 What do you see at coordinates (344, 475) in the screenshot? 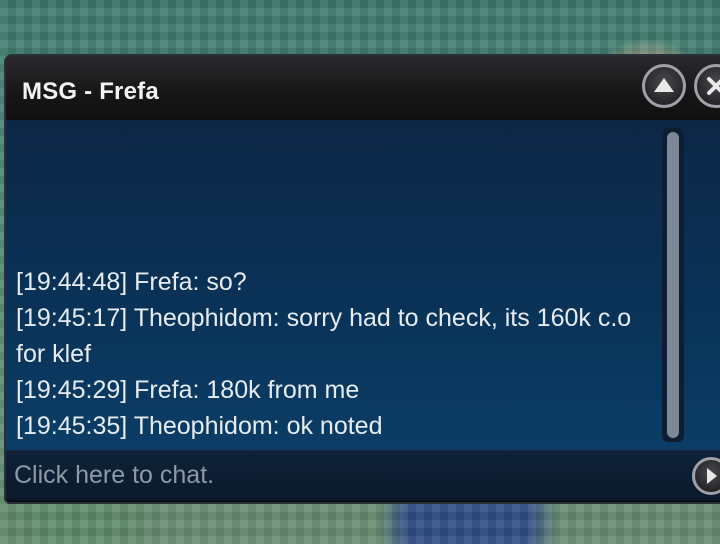
I see `chat-input` at bounding box center [344, 475].